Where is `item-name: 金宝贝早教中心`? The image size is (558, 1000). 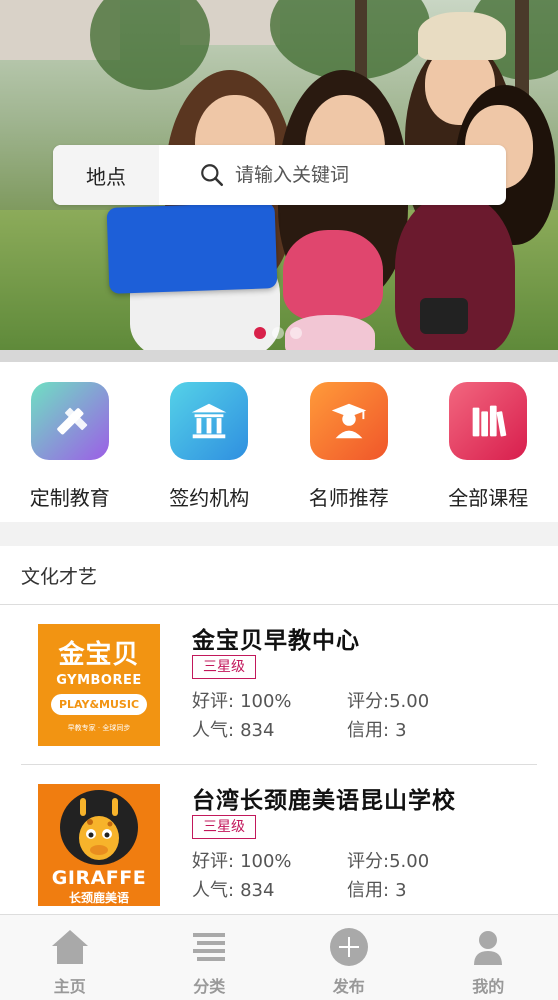
item-name: 金宝贝早教中心 is located at coordinates (276, 641).